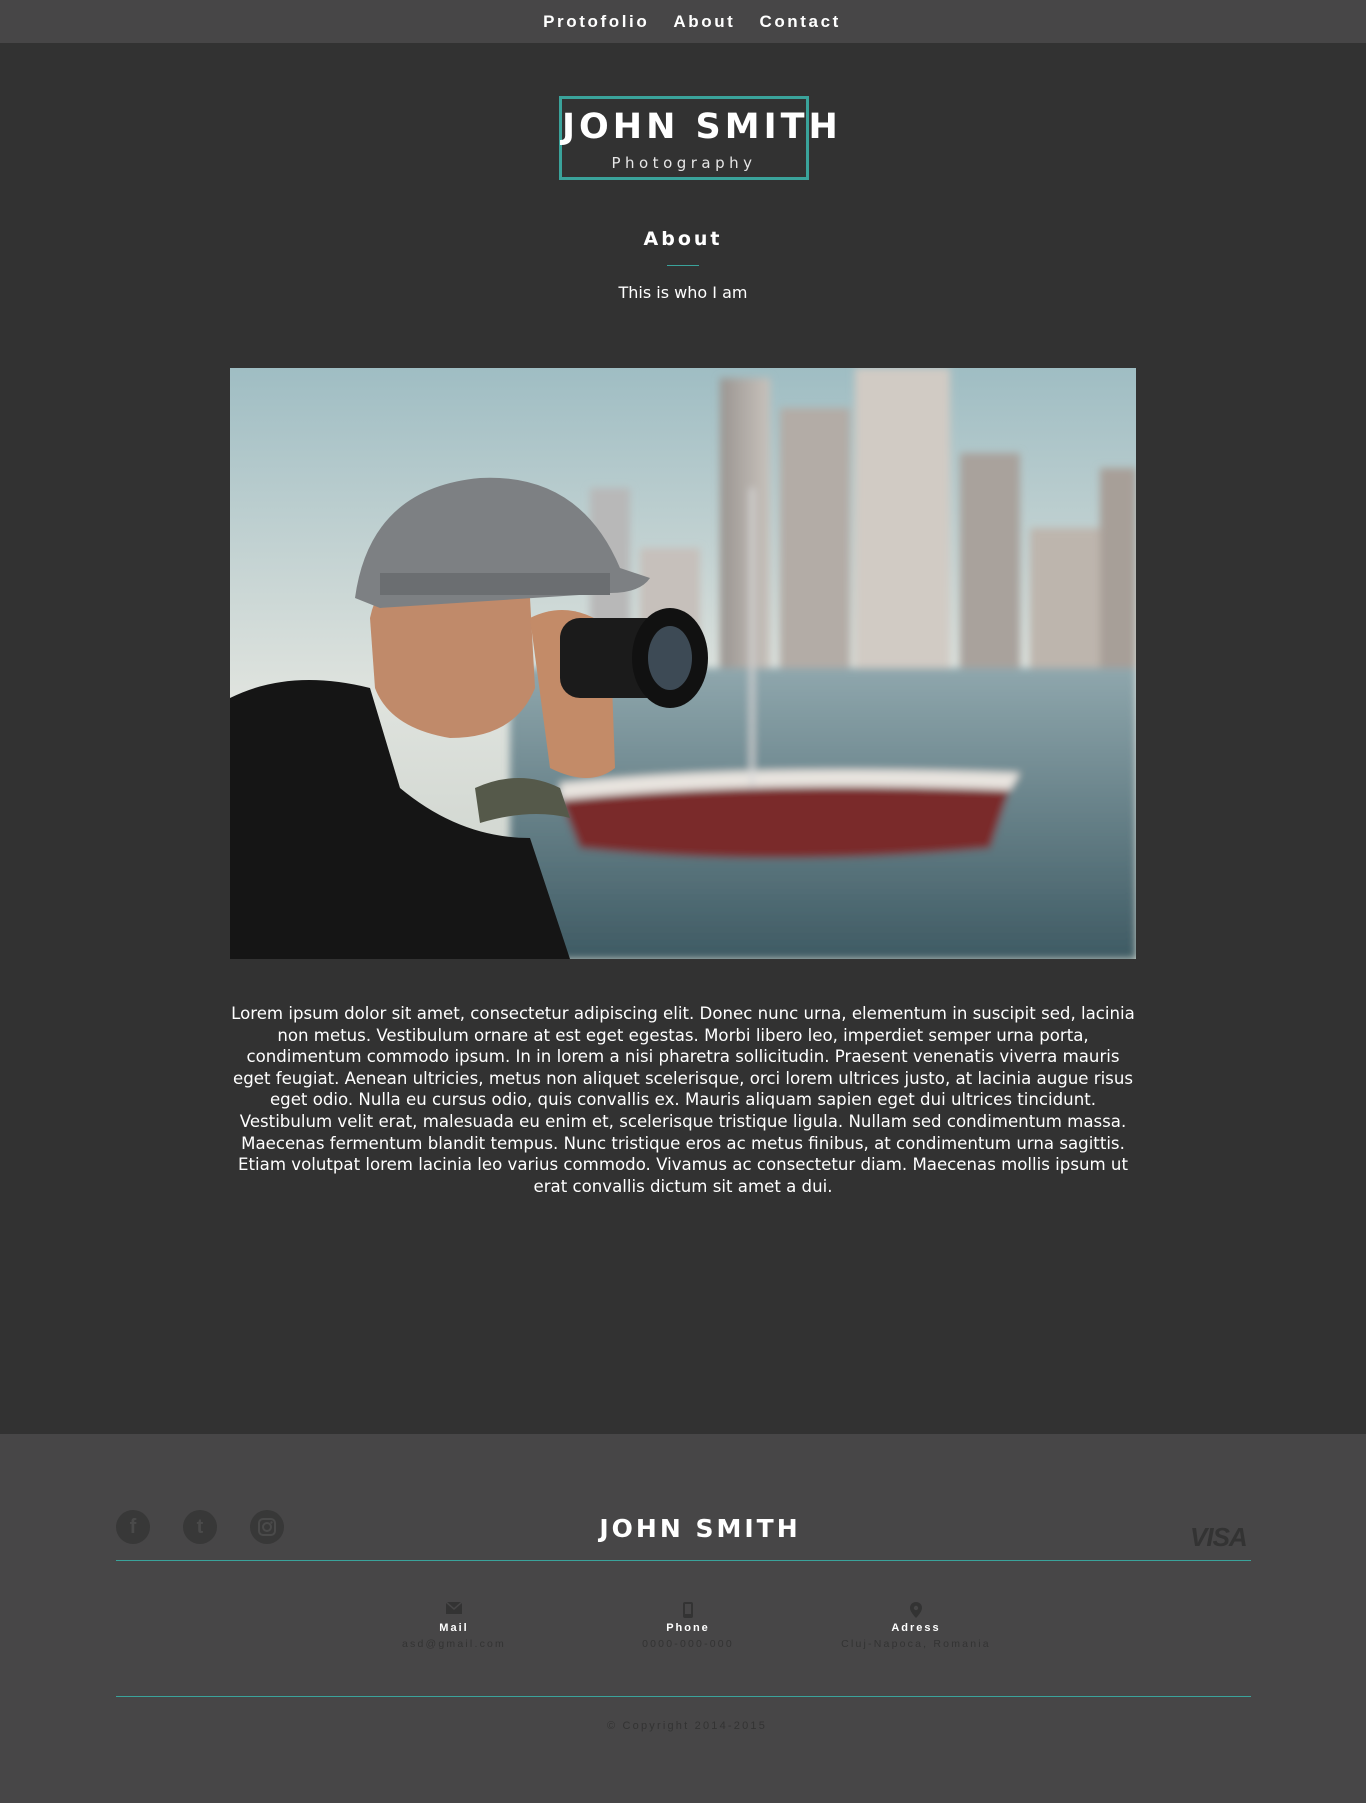 The image size is (1366, 1803). Describe the element at coordinates (683, 1560) in the screenshot. I see `footer-divider-top` at that location.